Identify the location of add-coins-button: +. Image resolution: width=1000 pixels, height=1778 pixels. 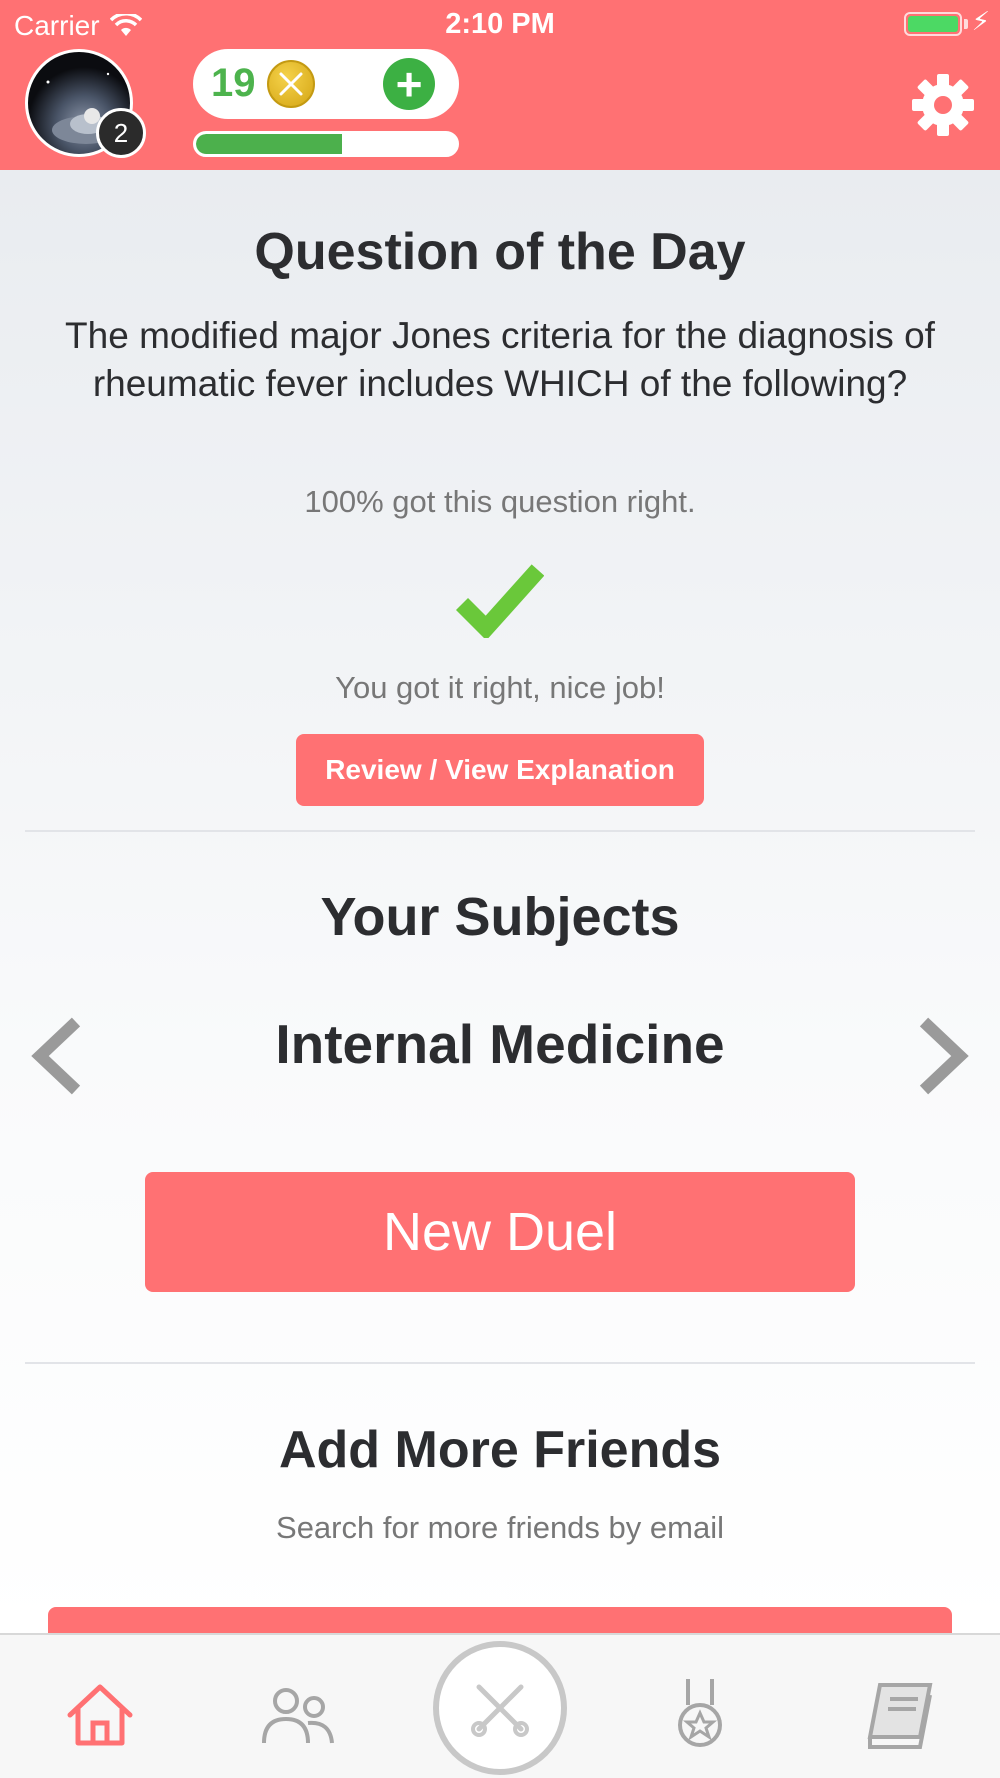
(409, 84).